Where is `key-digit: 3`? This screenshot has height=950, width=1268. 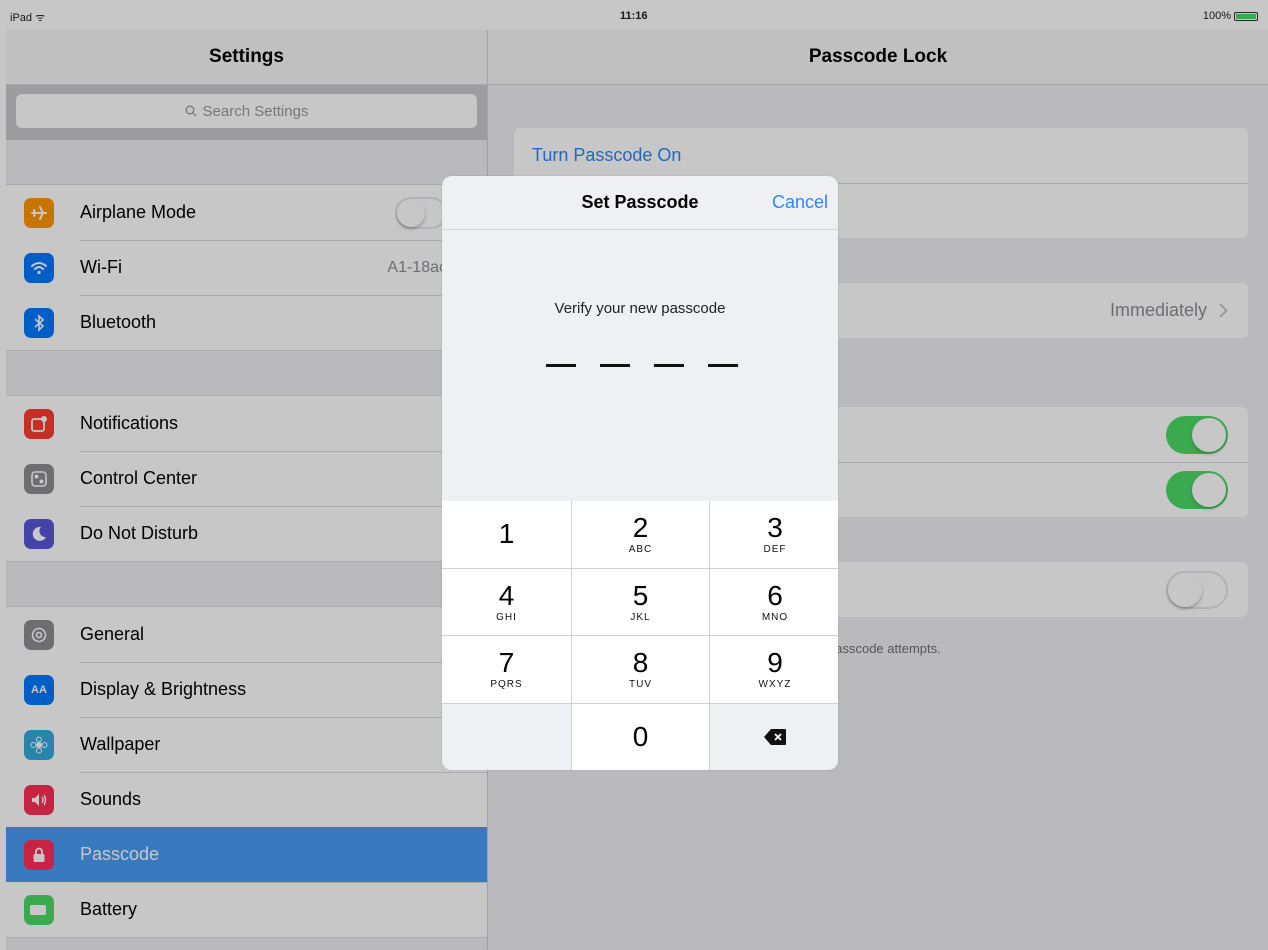
key-digit: 3 is located at coordinates (775, 528).